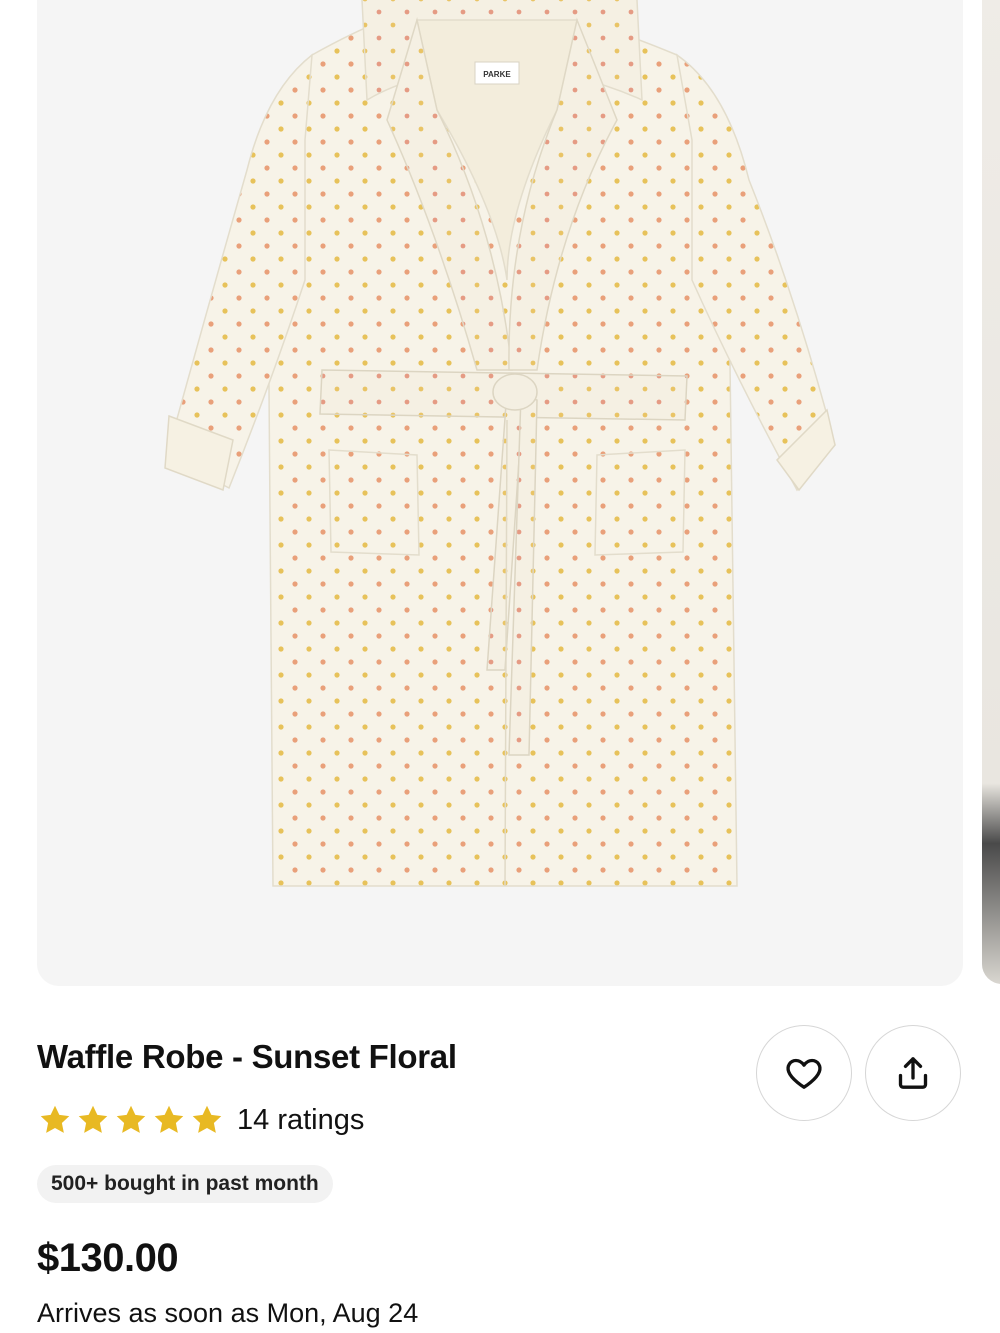  Describe the element at coordinates (228, 1313) in the screenshot. I see `delivery-estimate: Arrives as soon as Mon, Aug 24` at that location.